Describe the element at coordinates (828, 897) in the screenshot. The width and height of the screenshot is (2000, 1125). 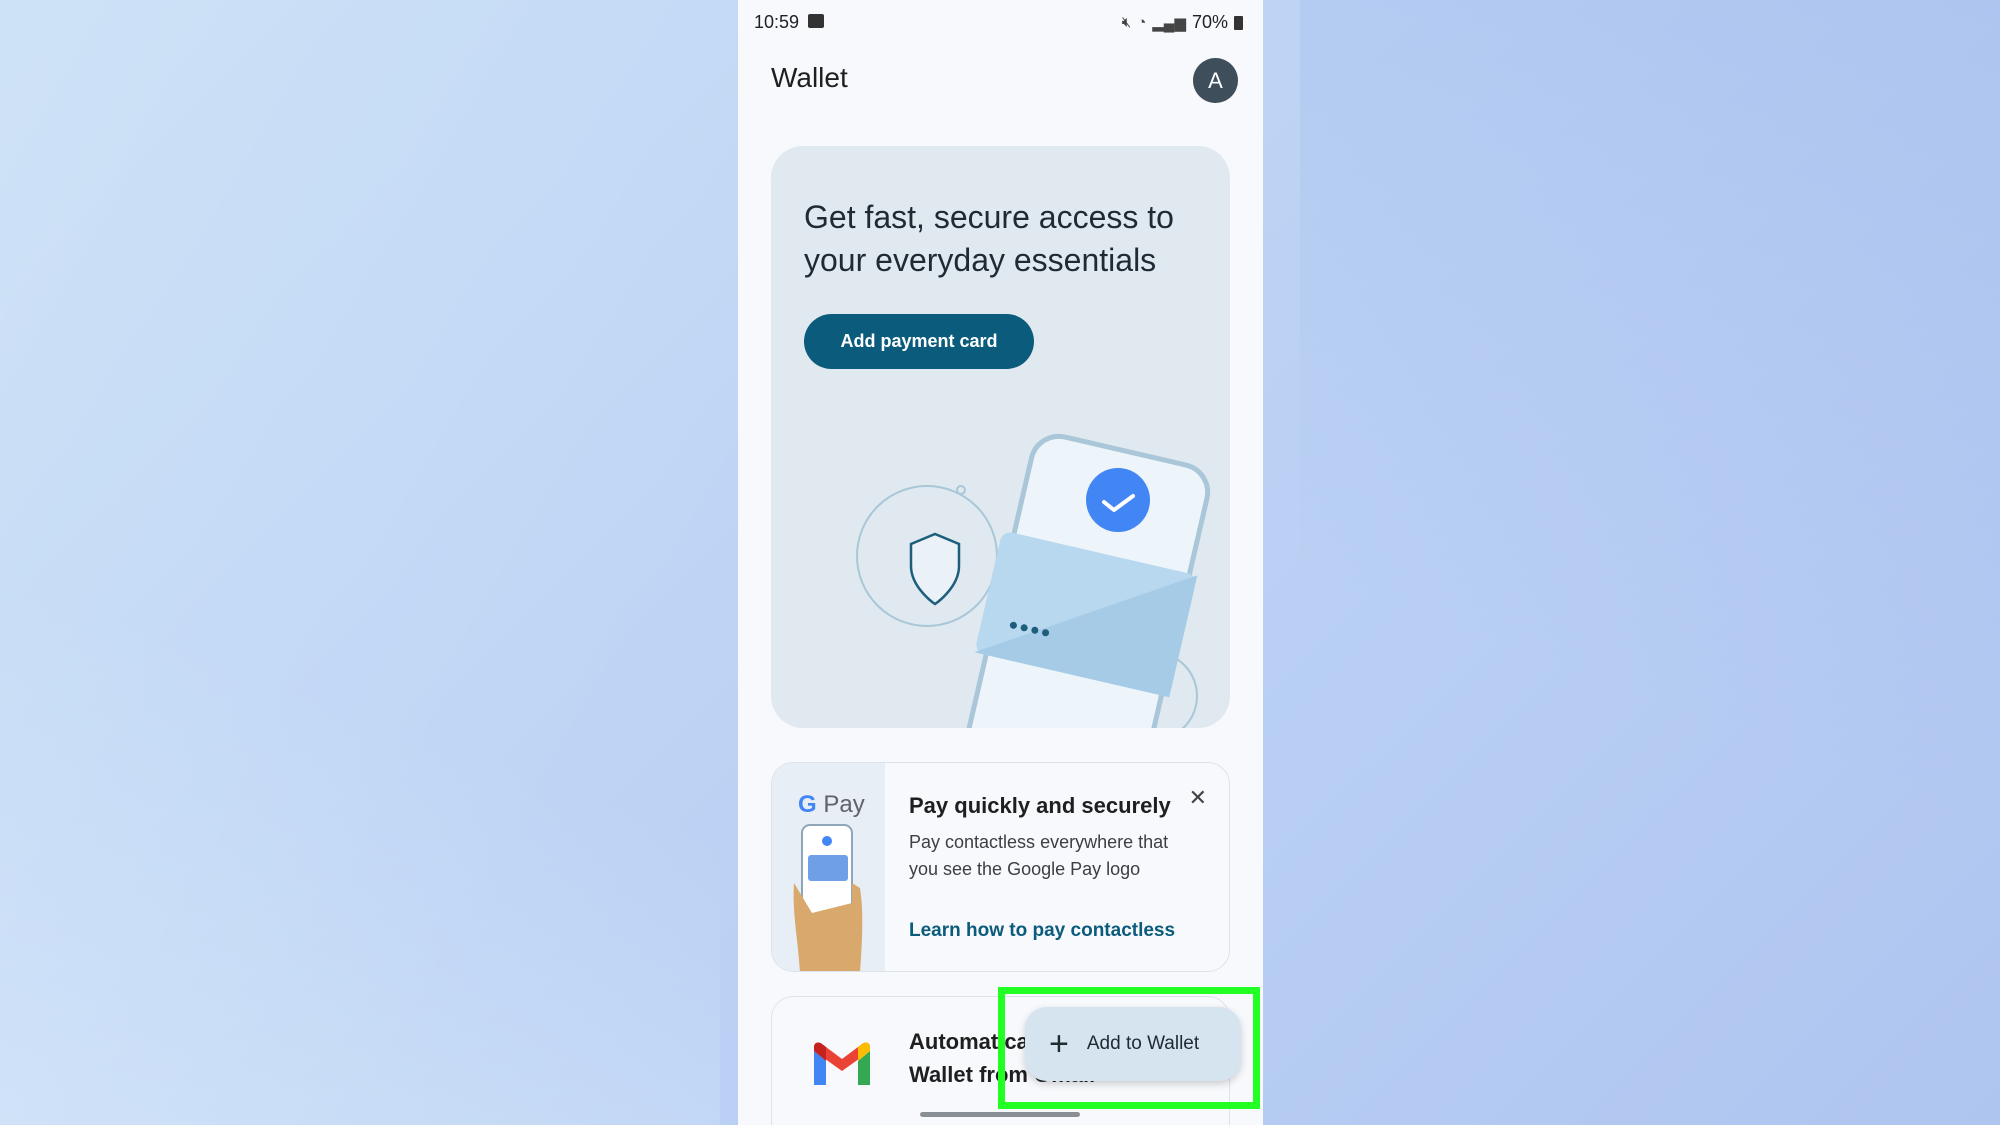
I see `hand-phone-illustration` at that location.